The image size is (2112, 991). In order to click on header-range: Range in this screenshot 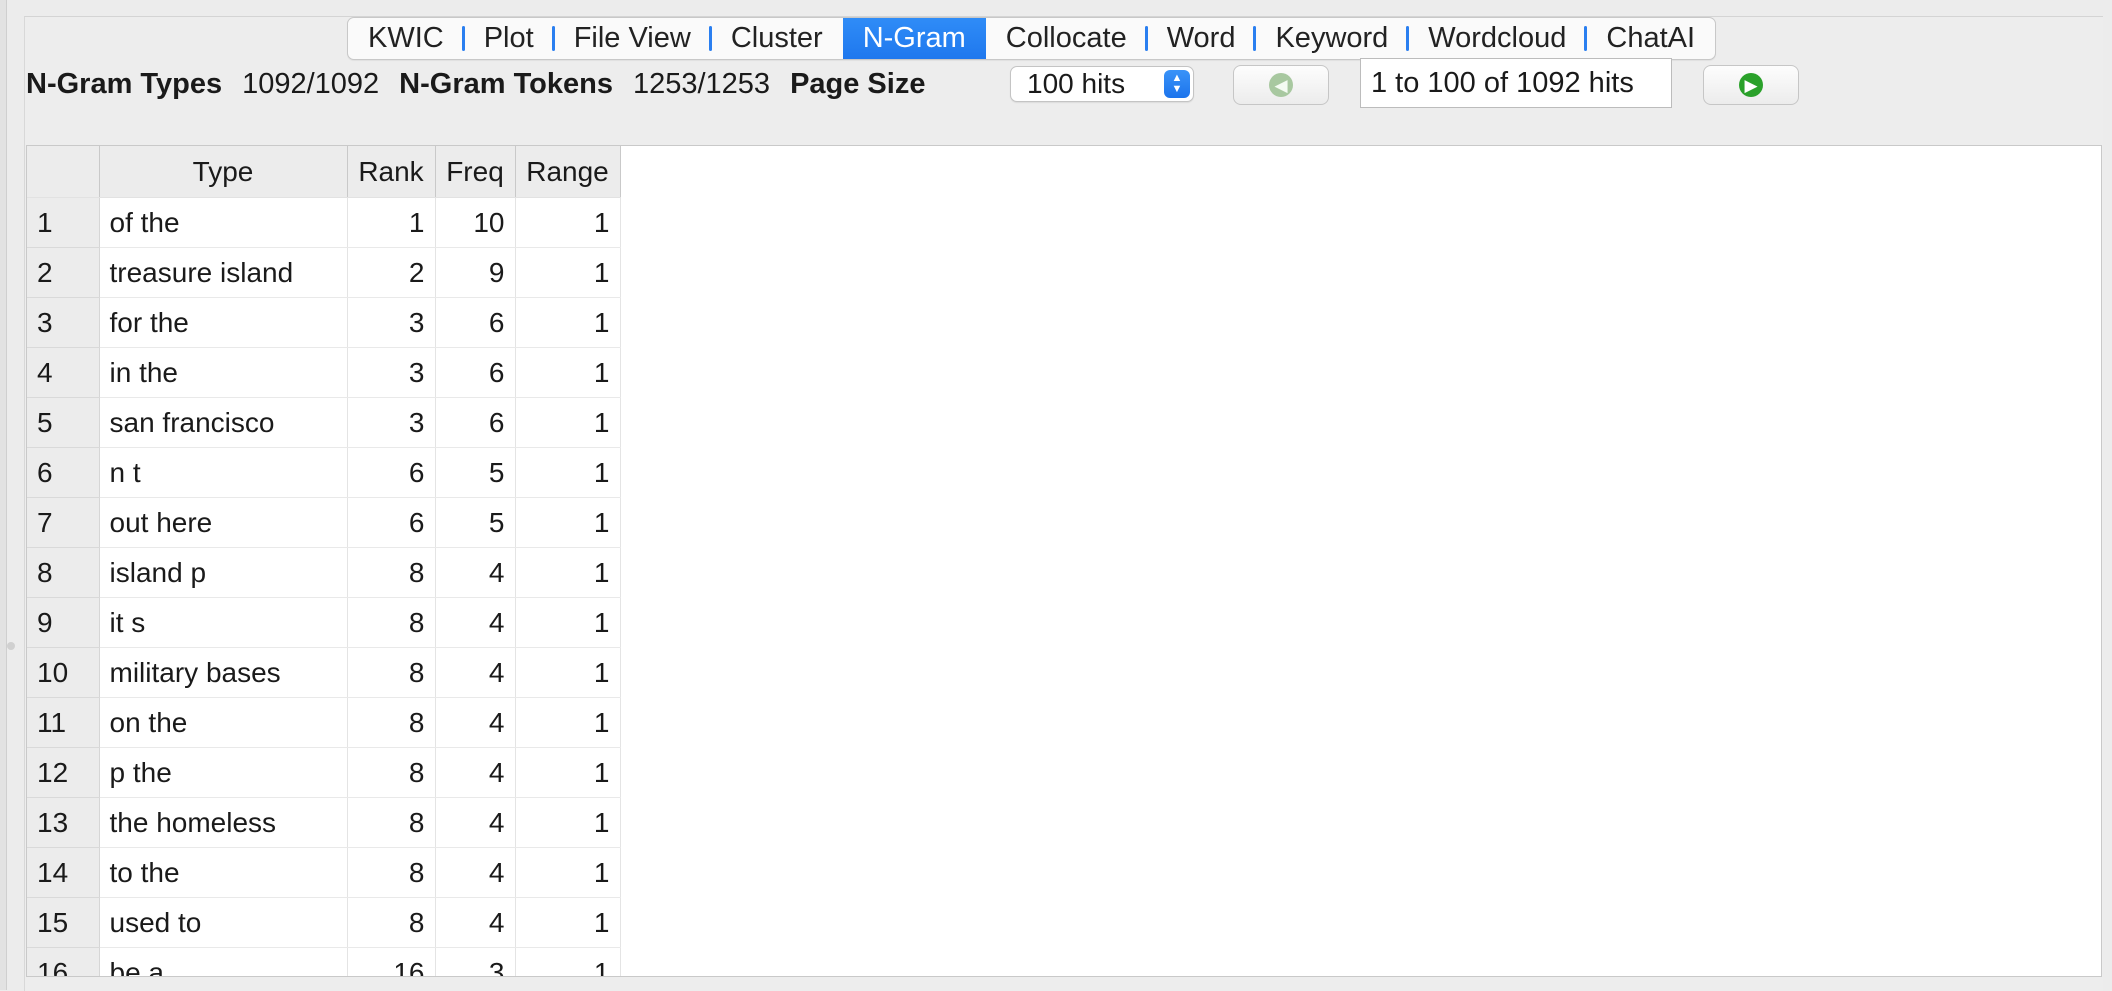, I will do `click(568, 172)`.